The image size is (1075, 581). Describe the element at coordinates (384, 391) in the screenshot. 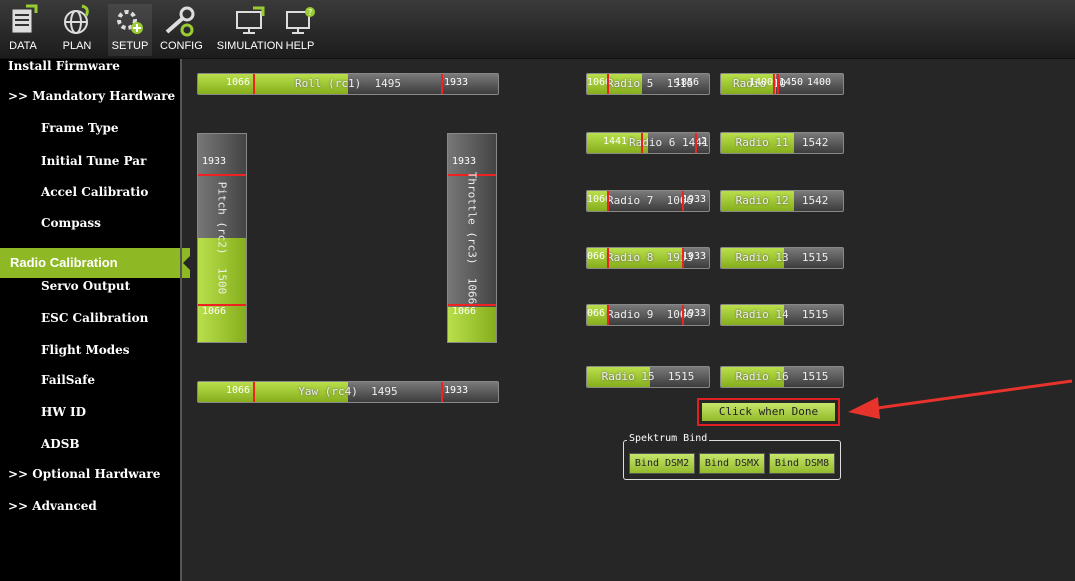

I see `yaw-value: 1495` at that location.